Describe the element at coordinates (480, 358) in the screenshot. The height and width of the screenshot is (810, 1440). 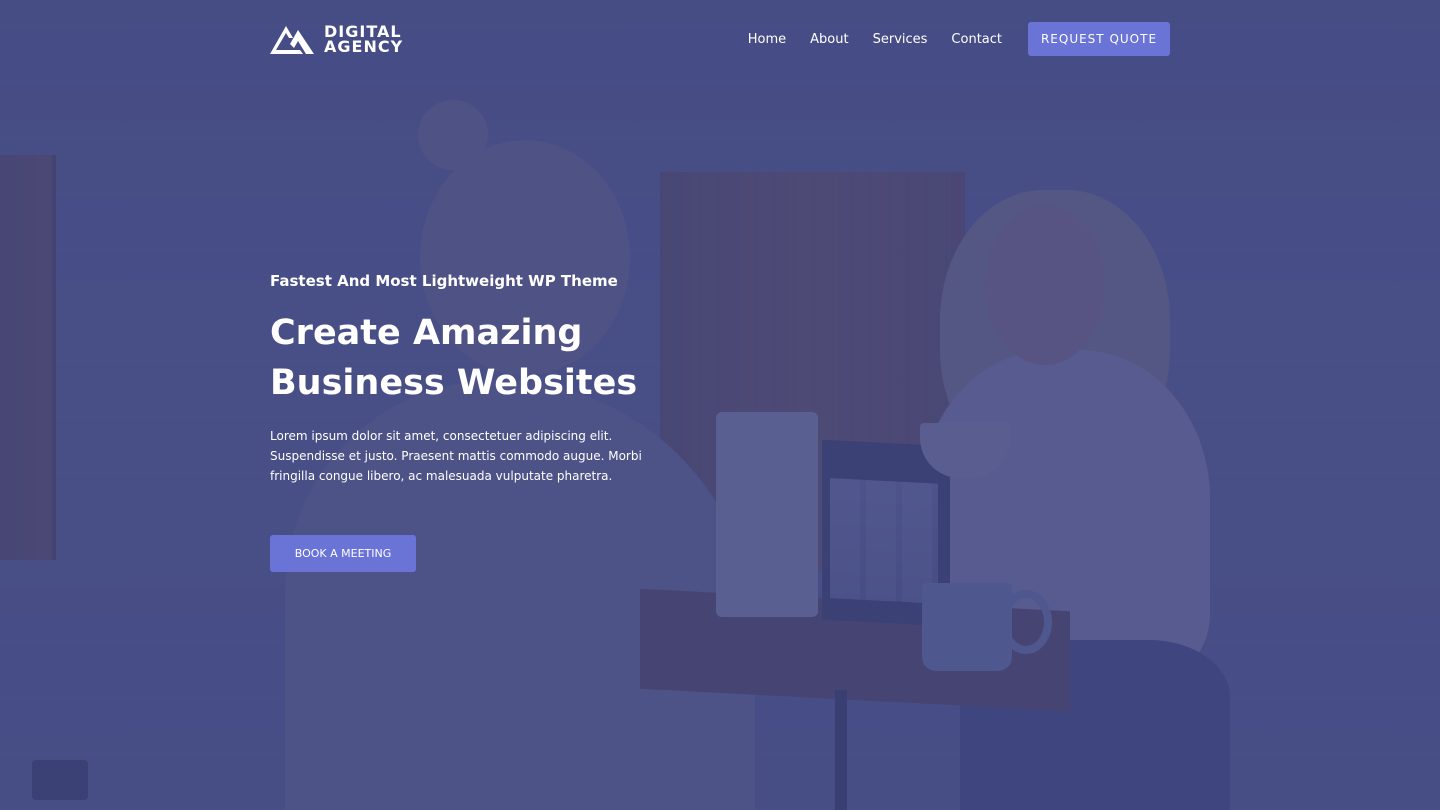
I see `hero-headline: Create Amazing Business Websites` at that location.